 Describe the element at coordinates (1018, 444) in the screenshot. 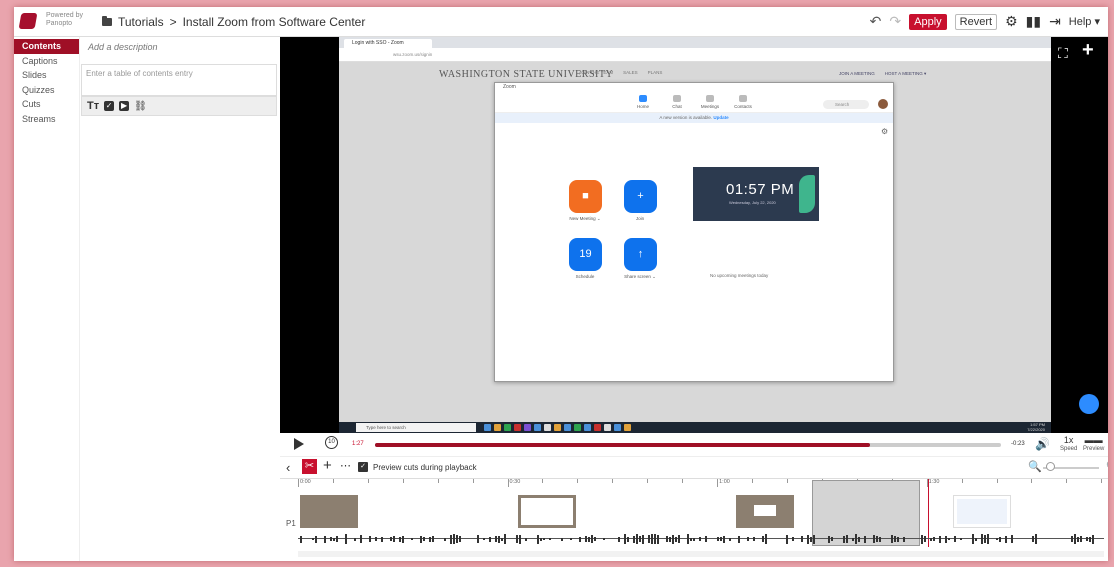

I see `remaining-time: -0:23` at that location.